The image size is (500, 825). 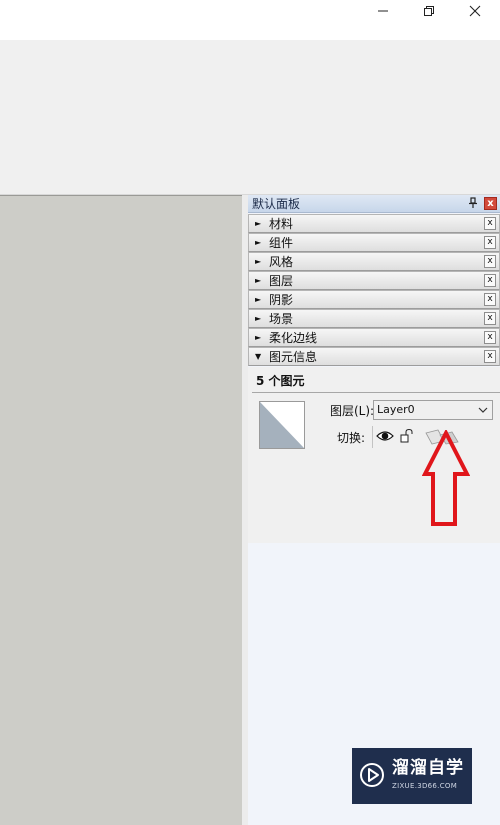 I want to click on material-preview-icon, so click(x=282, y=425).